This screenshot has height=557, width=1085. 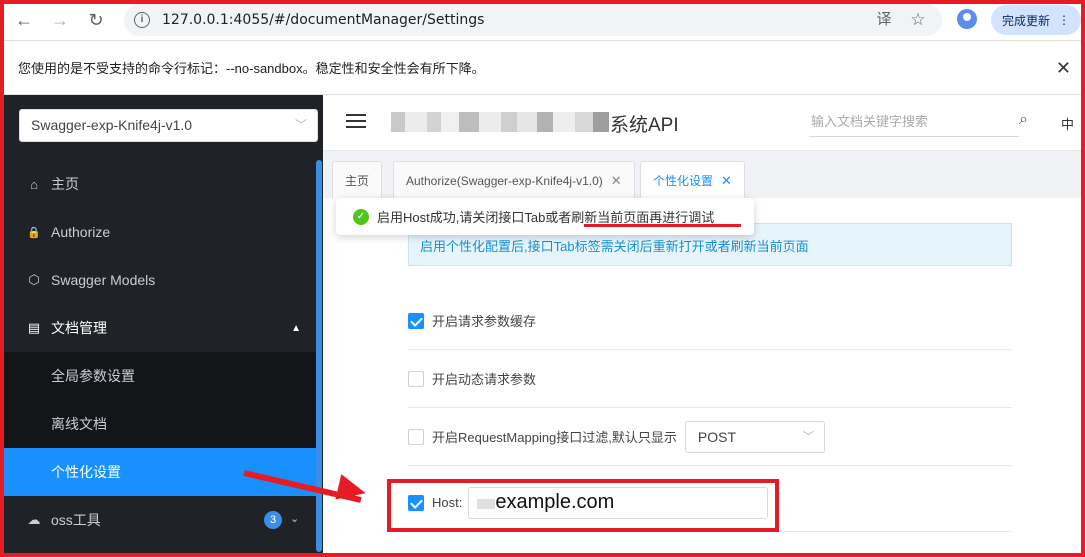 I want to click on cloud-icon: ☁, so click(x=34, y=519).